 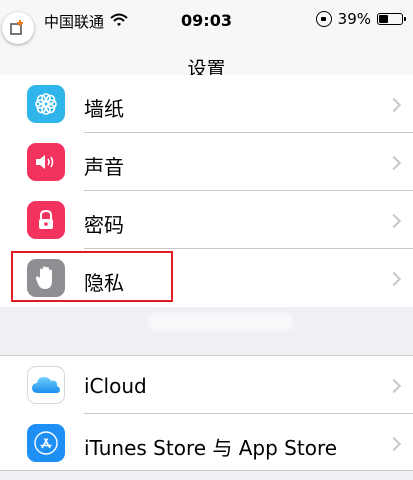 I want to click on settings-row-passcode: 密码, so click(x=206, y=220).